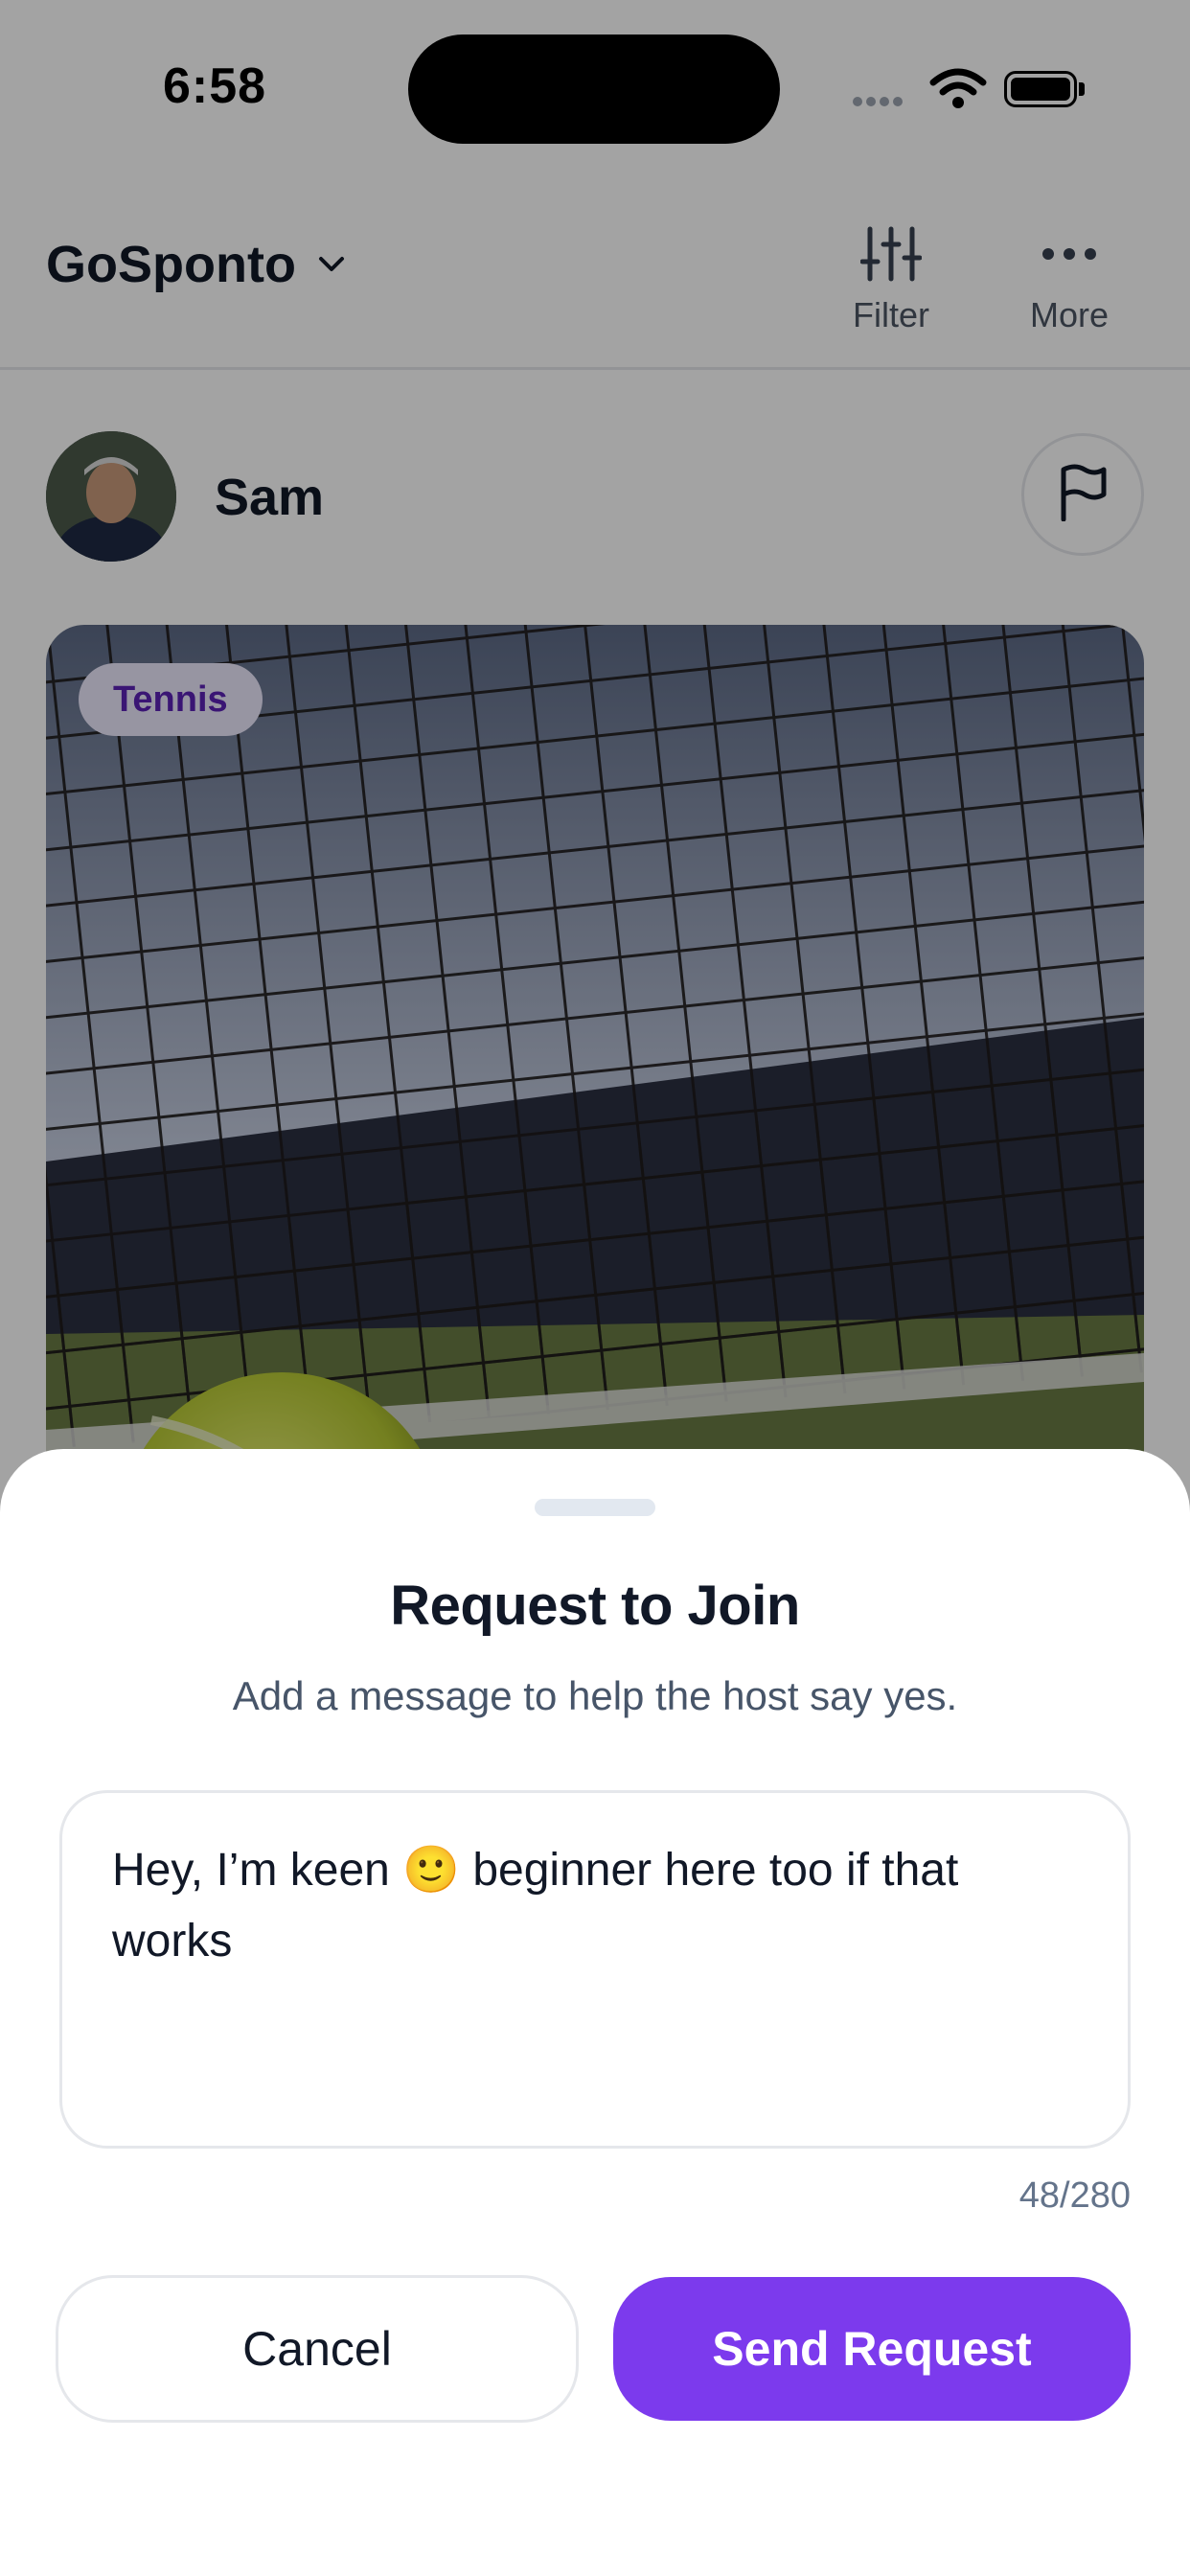  Describe the element at coordinates (595, 1606) in the screenshot. I see `sheet-title: Request to Join` at that location.